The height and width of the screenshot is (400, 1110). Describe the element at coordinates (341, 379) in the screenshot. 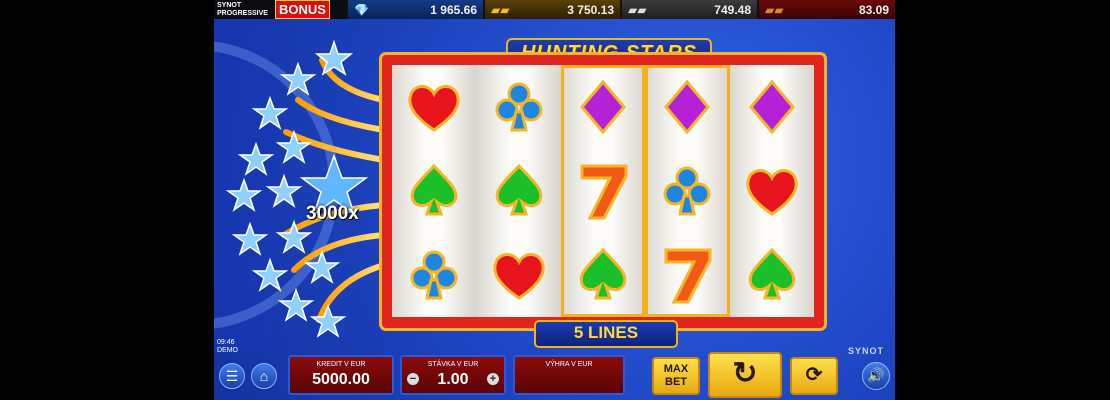

I see `credit-value: 5000.00` at that location.